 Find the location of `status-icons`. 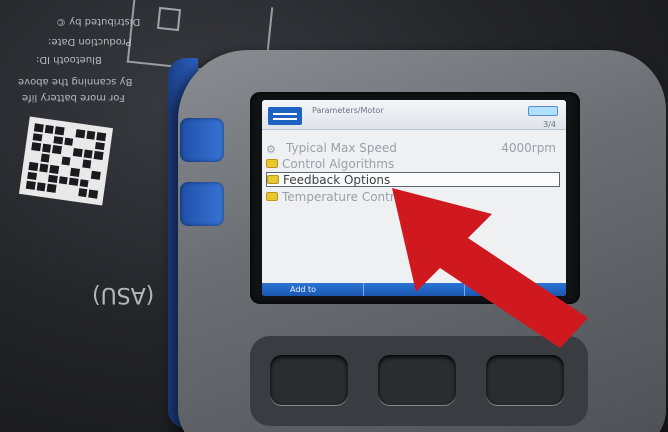

status-icons is located at coordinates (543, 111).